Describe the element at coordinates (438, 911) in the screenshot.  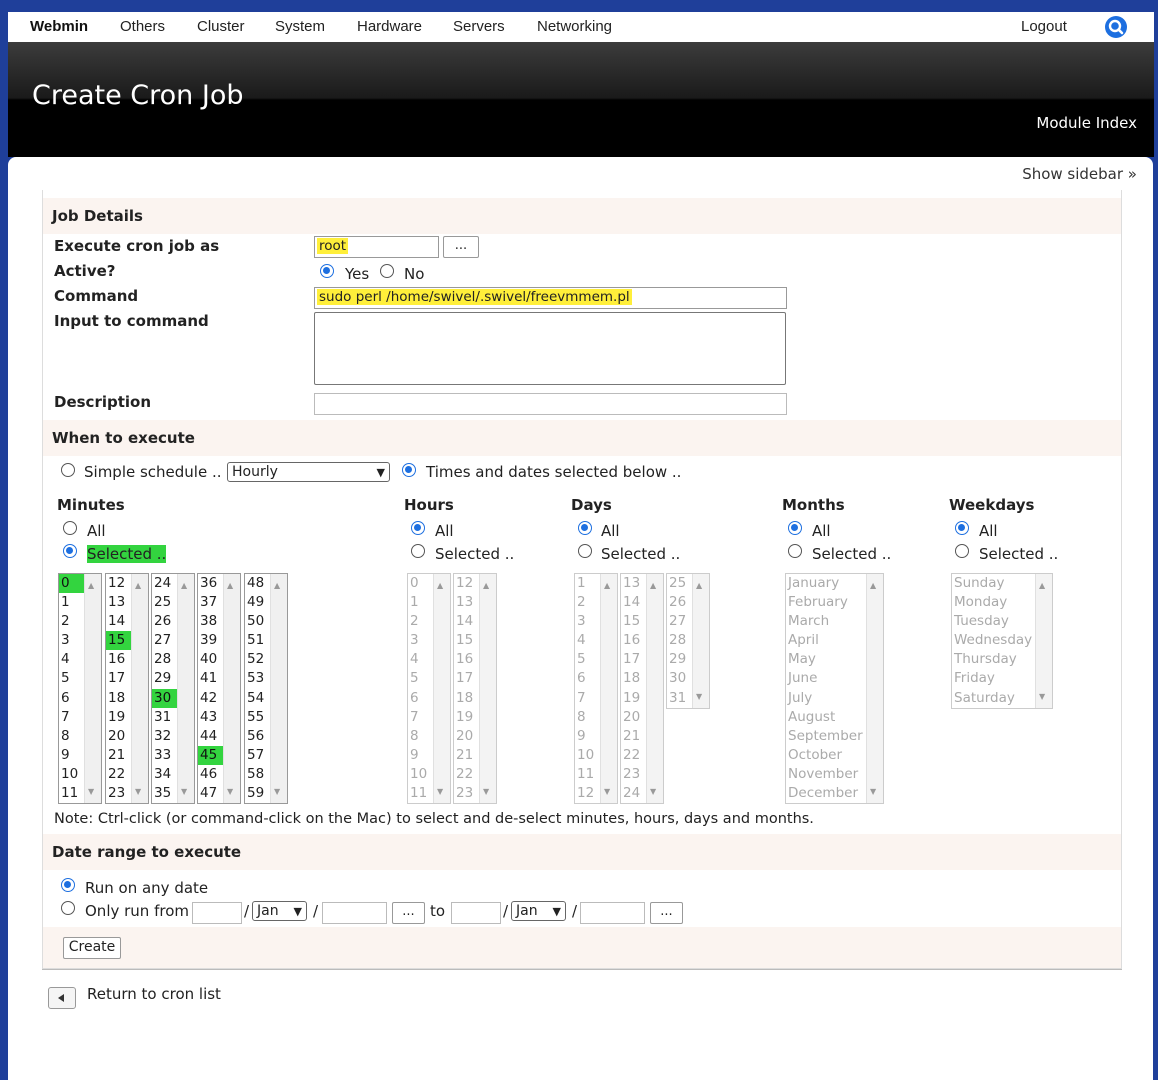
I see `to-label: to` at that location.